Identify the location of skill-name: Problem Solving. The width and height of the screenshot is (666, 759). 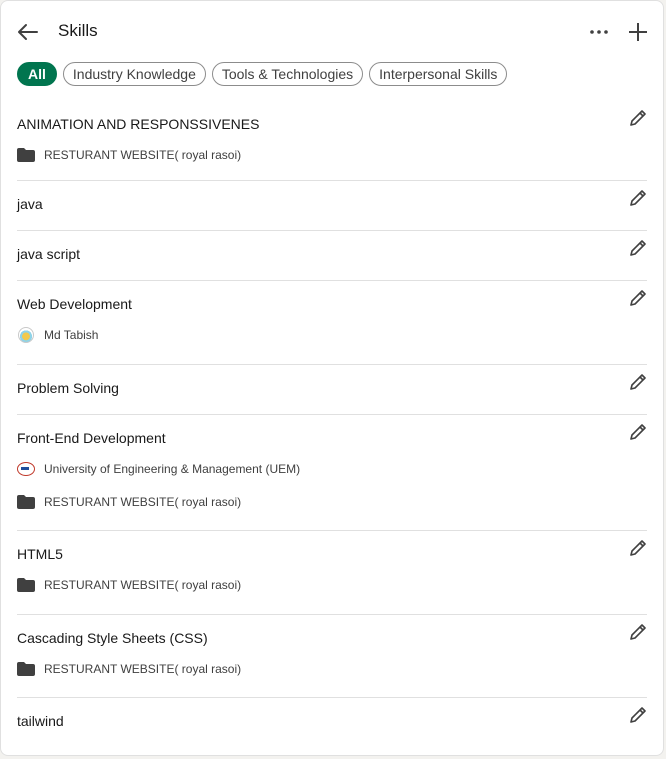
(68, 388).